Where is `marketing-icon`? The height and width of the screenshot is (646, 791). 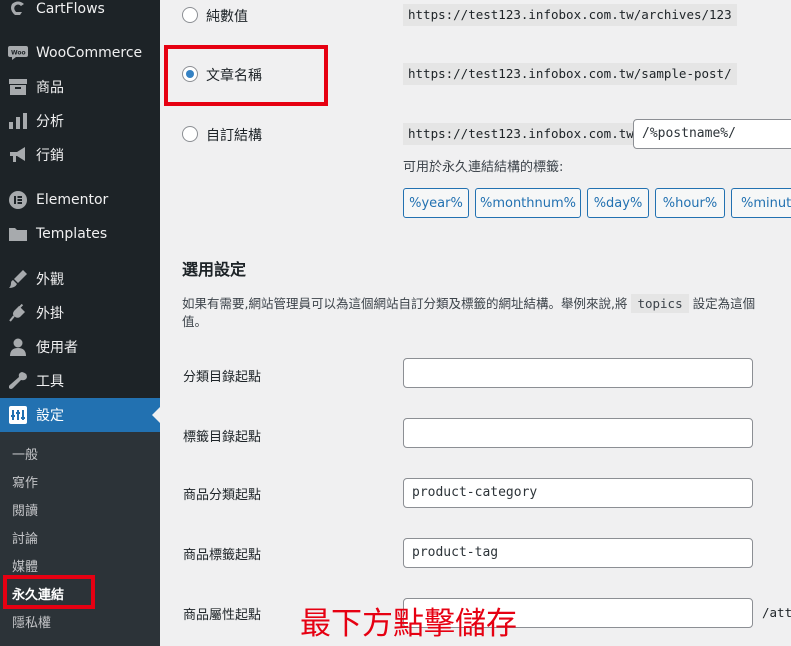
marketing-icon is located at coordinates (18, 155).